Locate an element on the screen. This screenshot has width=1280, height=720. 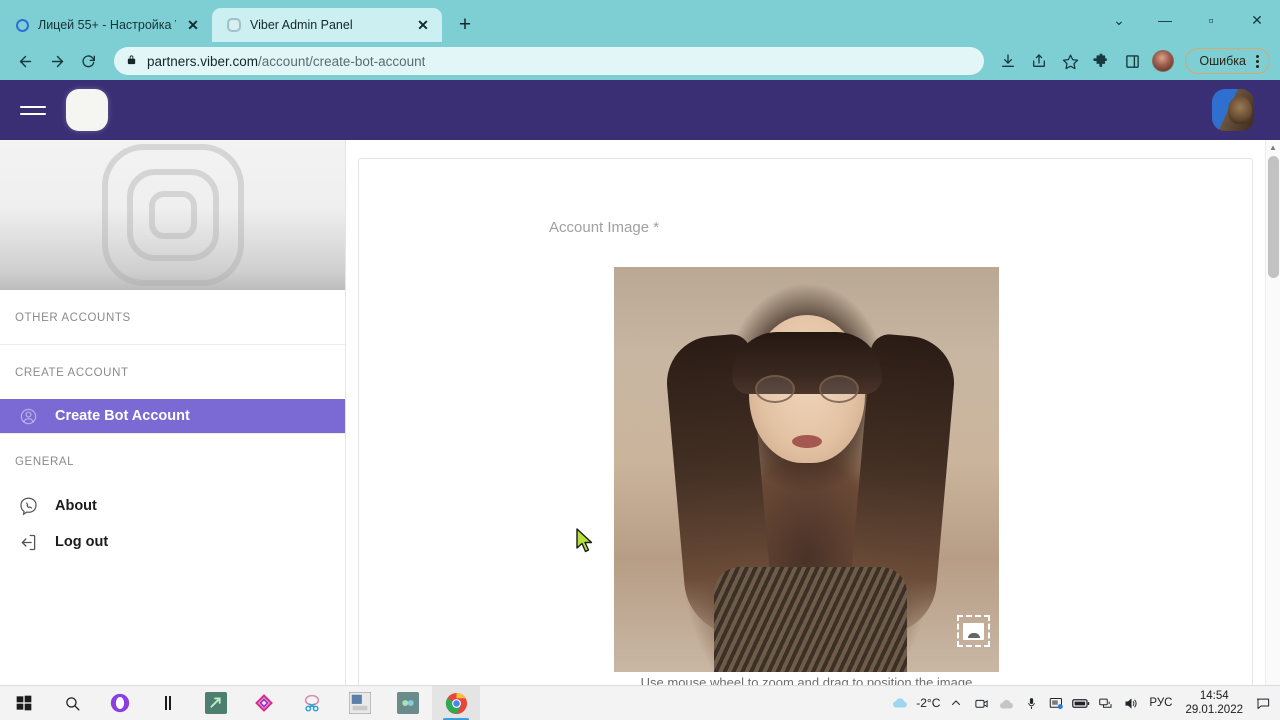
reload-icon is located at coordinates (89, 61).